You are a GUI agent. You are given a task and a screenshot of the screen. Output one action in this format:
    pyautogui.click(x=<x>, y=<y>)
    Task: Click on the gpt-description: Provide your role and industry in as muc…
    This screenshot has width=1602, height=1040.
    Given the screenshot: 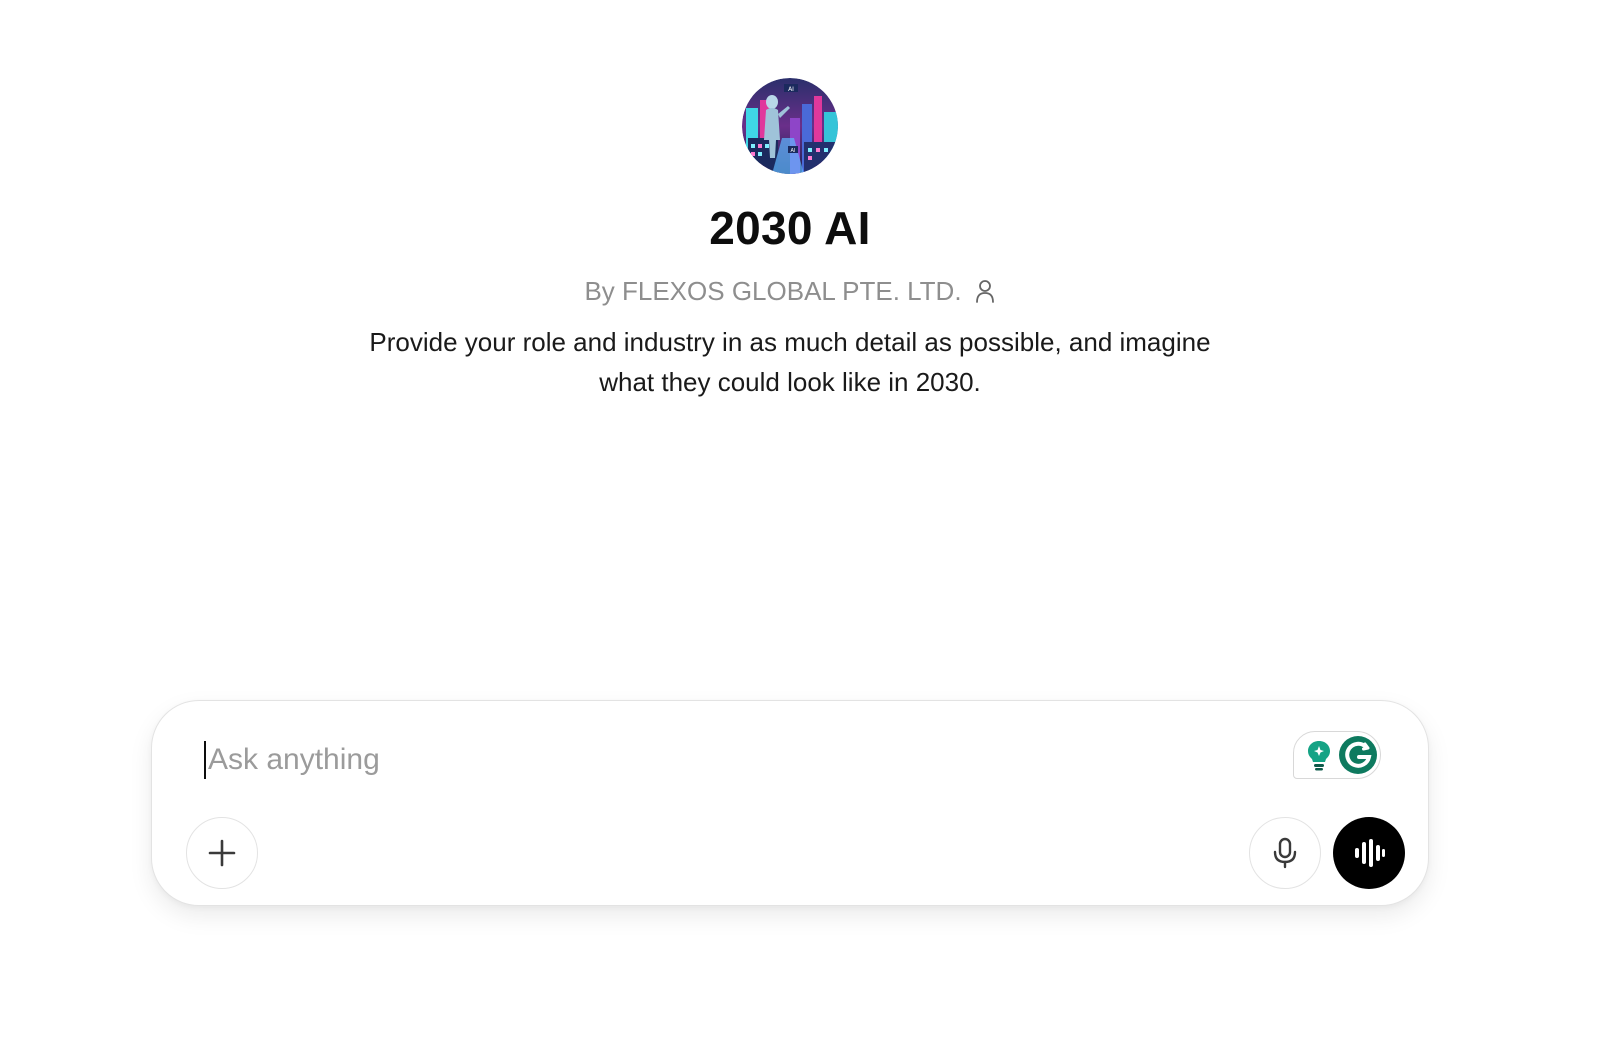 What is the action you would take?
    pyautogui.click(x=790, y=362)
    